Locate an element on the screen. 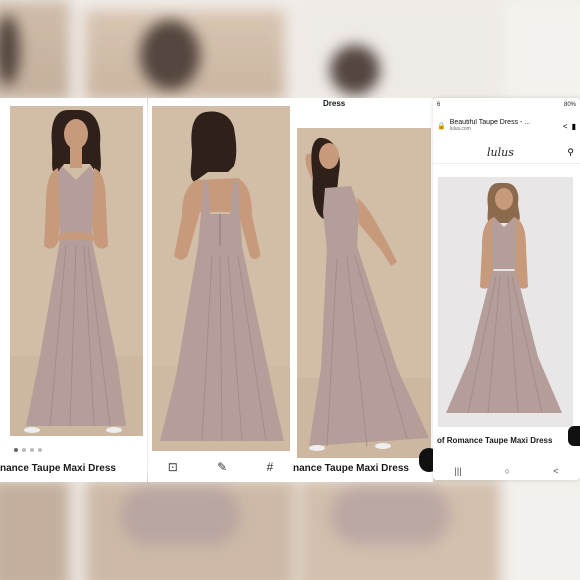 The height and width of the screenshot is (580, 580). bookmark-icon: ▮ is located at coordinates (574, 126).